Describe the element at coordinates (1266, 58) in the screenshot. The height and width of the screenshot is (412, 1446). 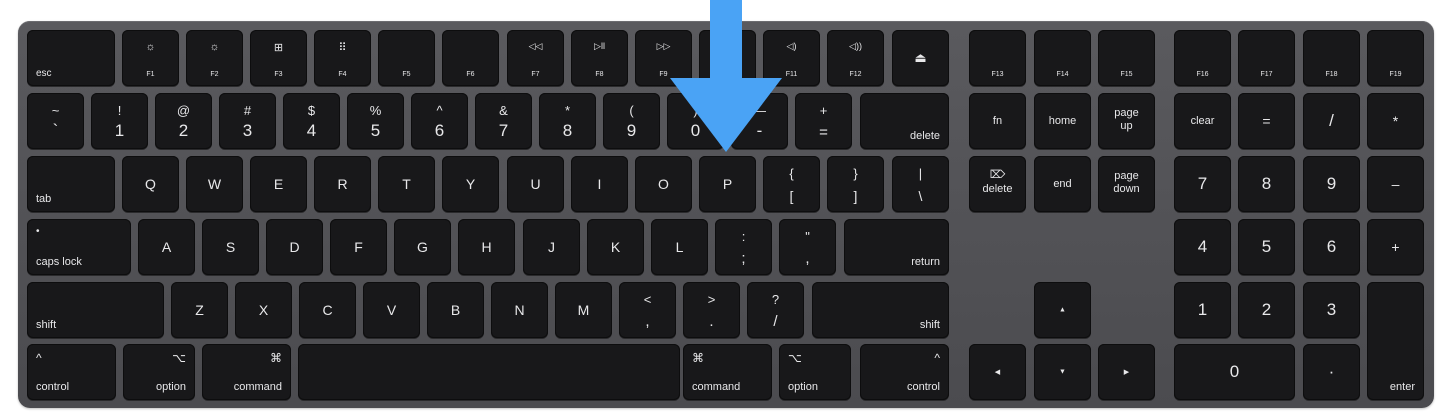
I see `key-f17: F17` at that location.